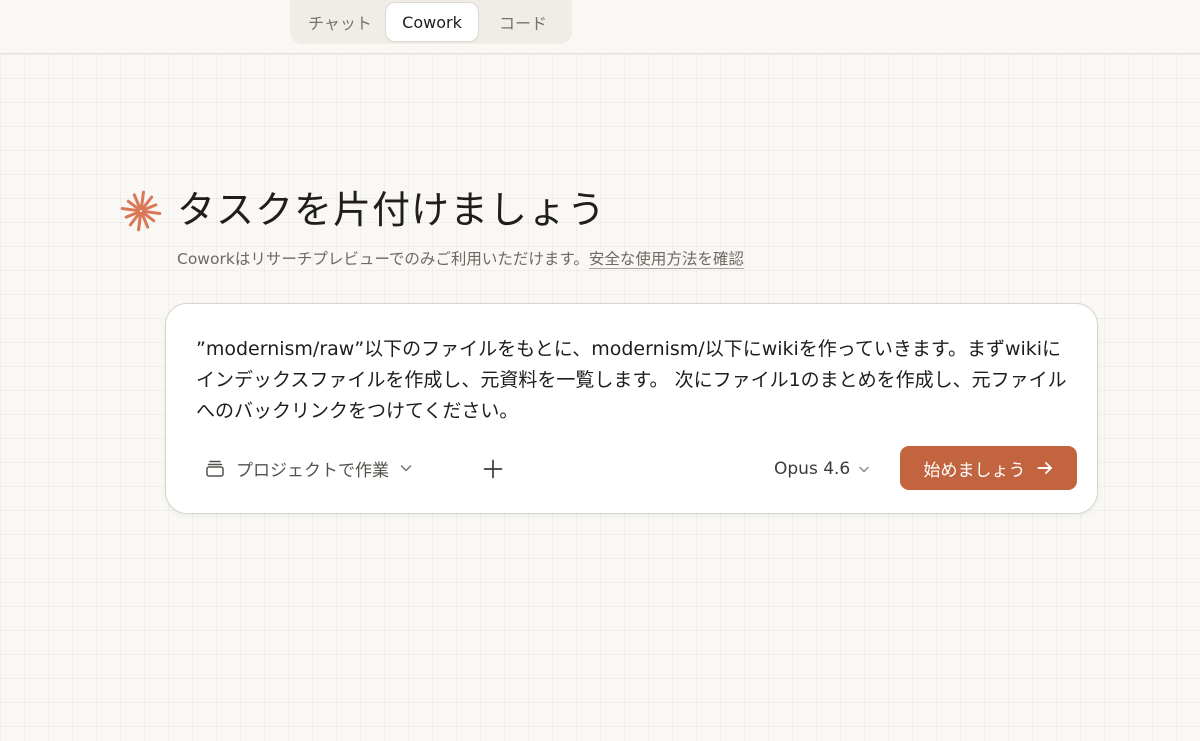  I want to click on project-selector-button: プロジェクトで作業, so click(308, 468).